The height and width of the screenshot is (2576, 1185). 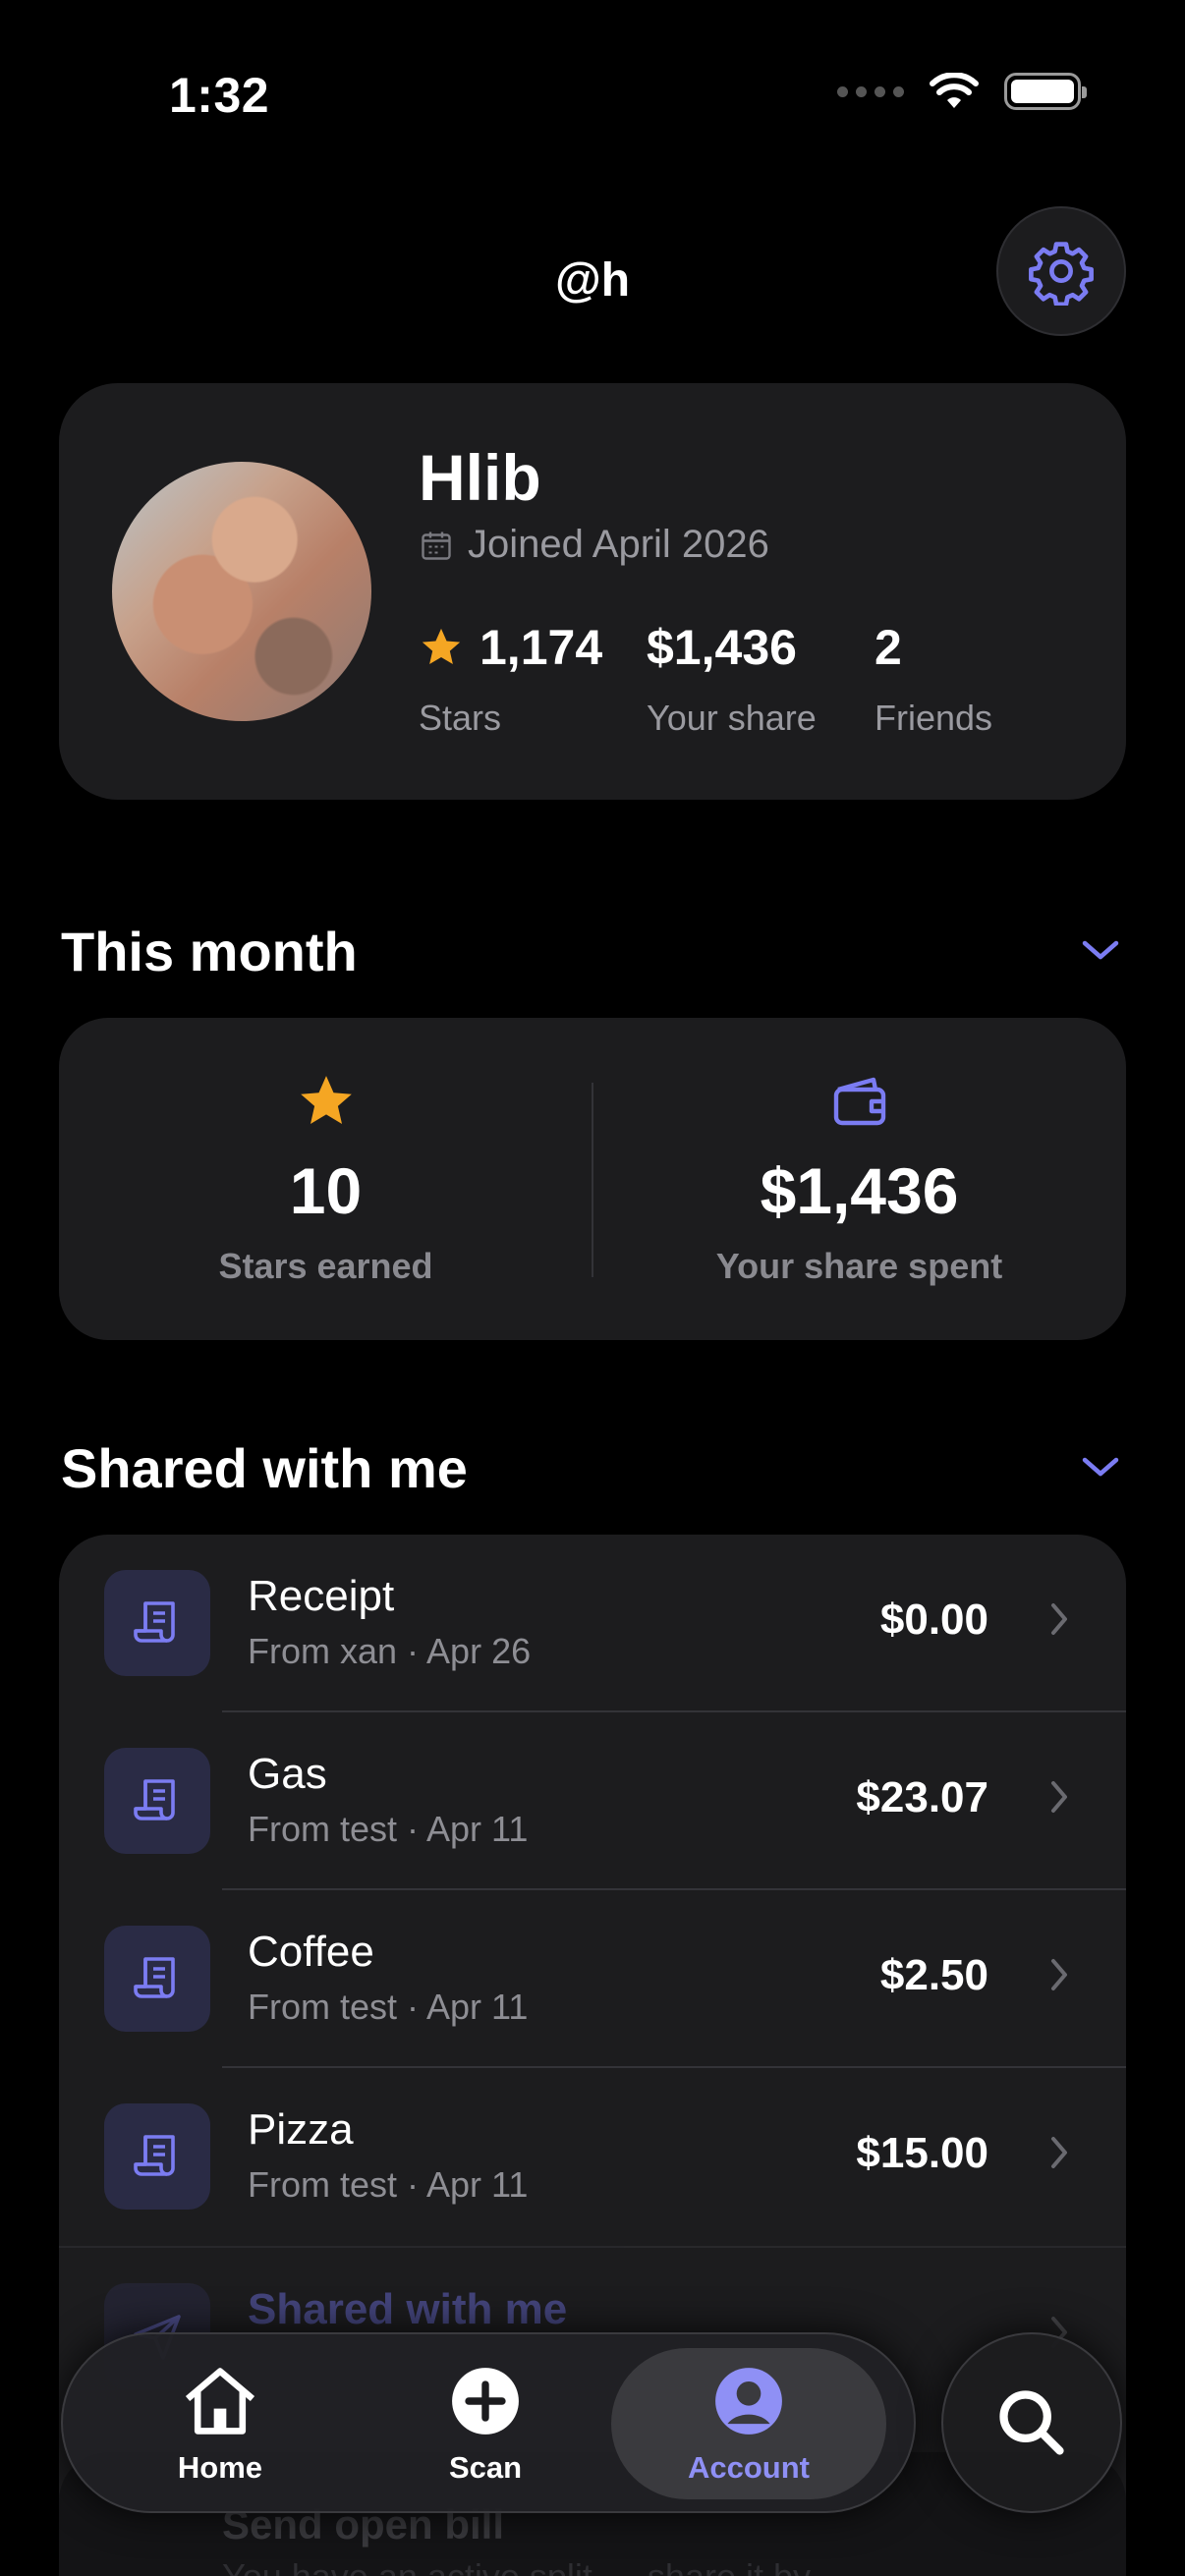 I want to click on stars-earned-label: Stars earned, so click(x=325, y=1266).